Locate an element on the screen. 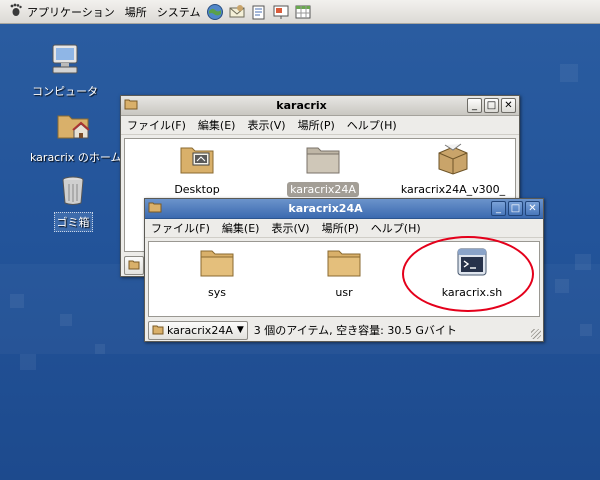  window-title: karacrix24A is located at coordinates (325, 208).